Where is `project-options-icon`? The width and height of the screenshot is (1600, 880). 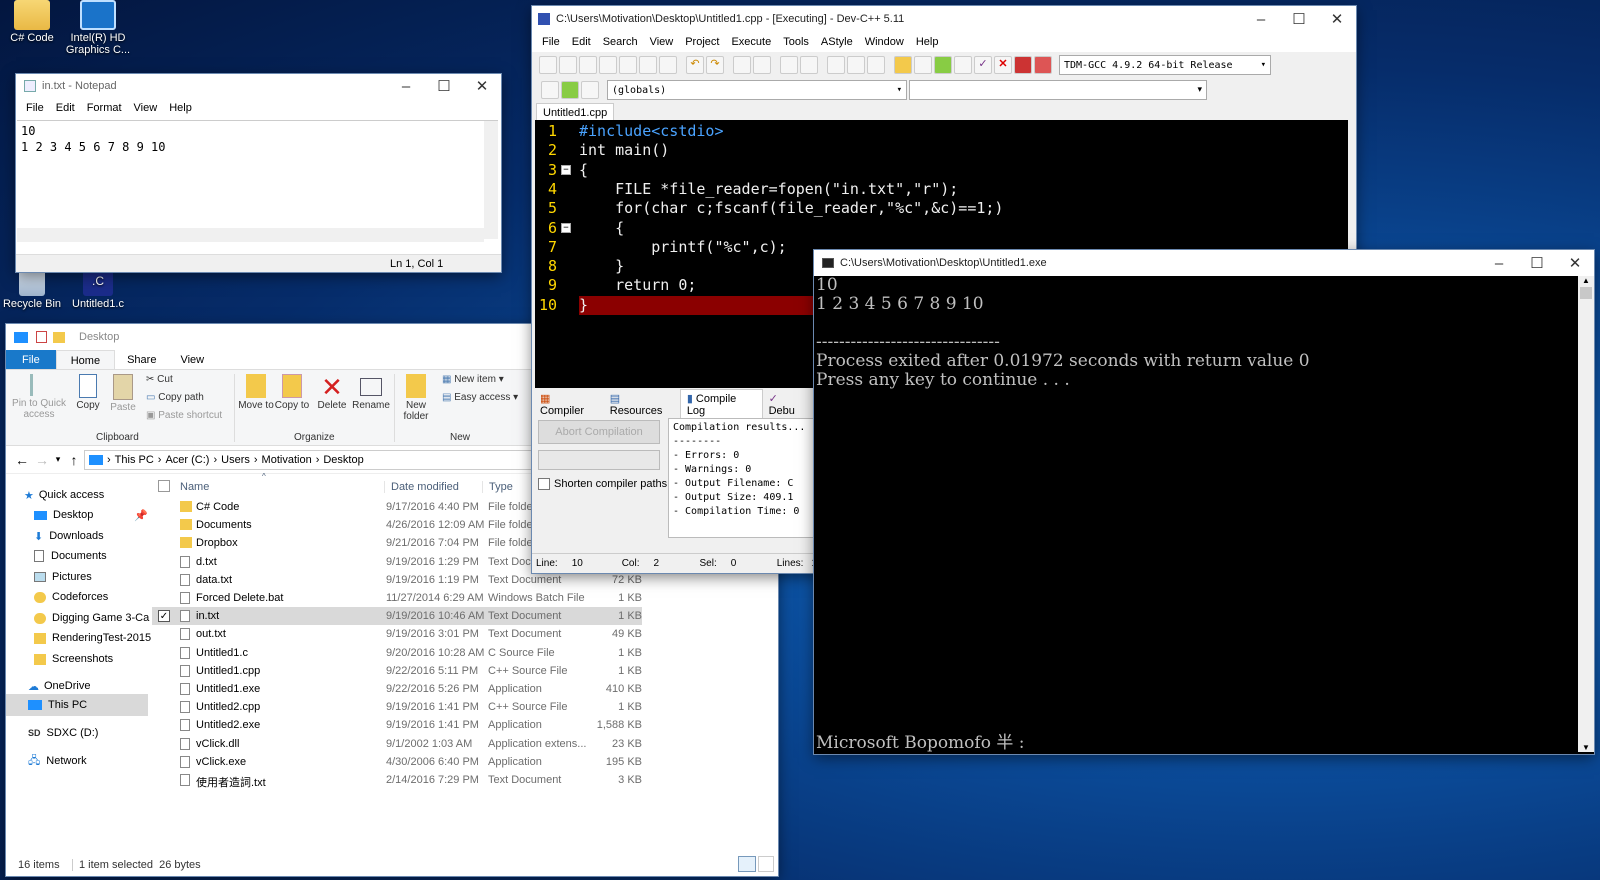 project-options-icon is located at coordinates (923, 65).